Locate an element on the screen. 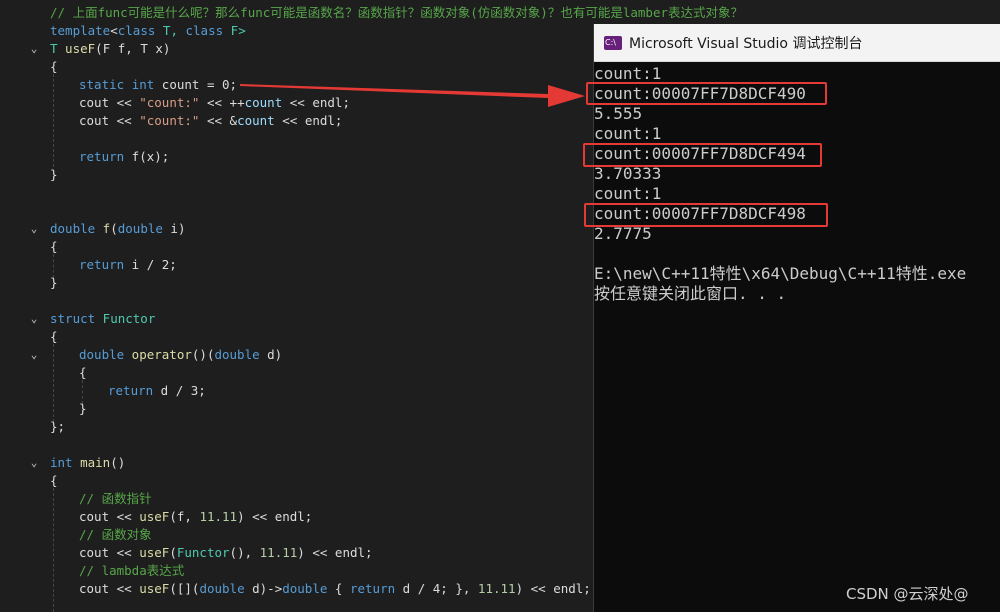 The image size is (1000, 612). arrow-shape is located at coordinates (412, 95).